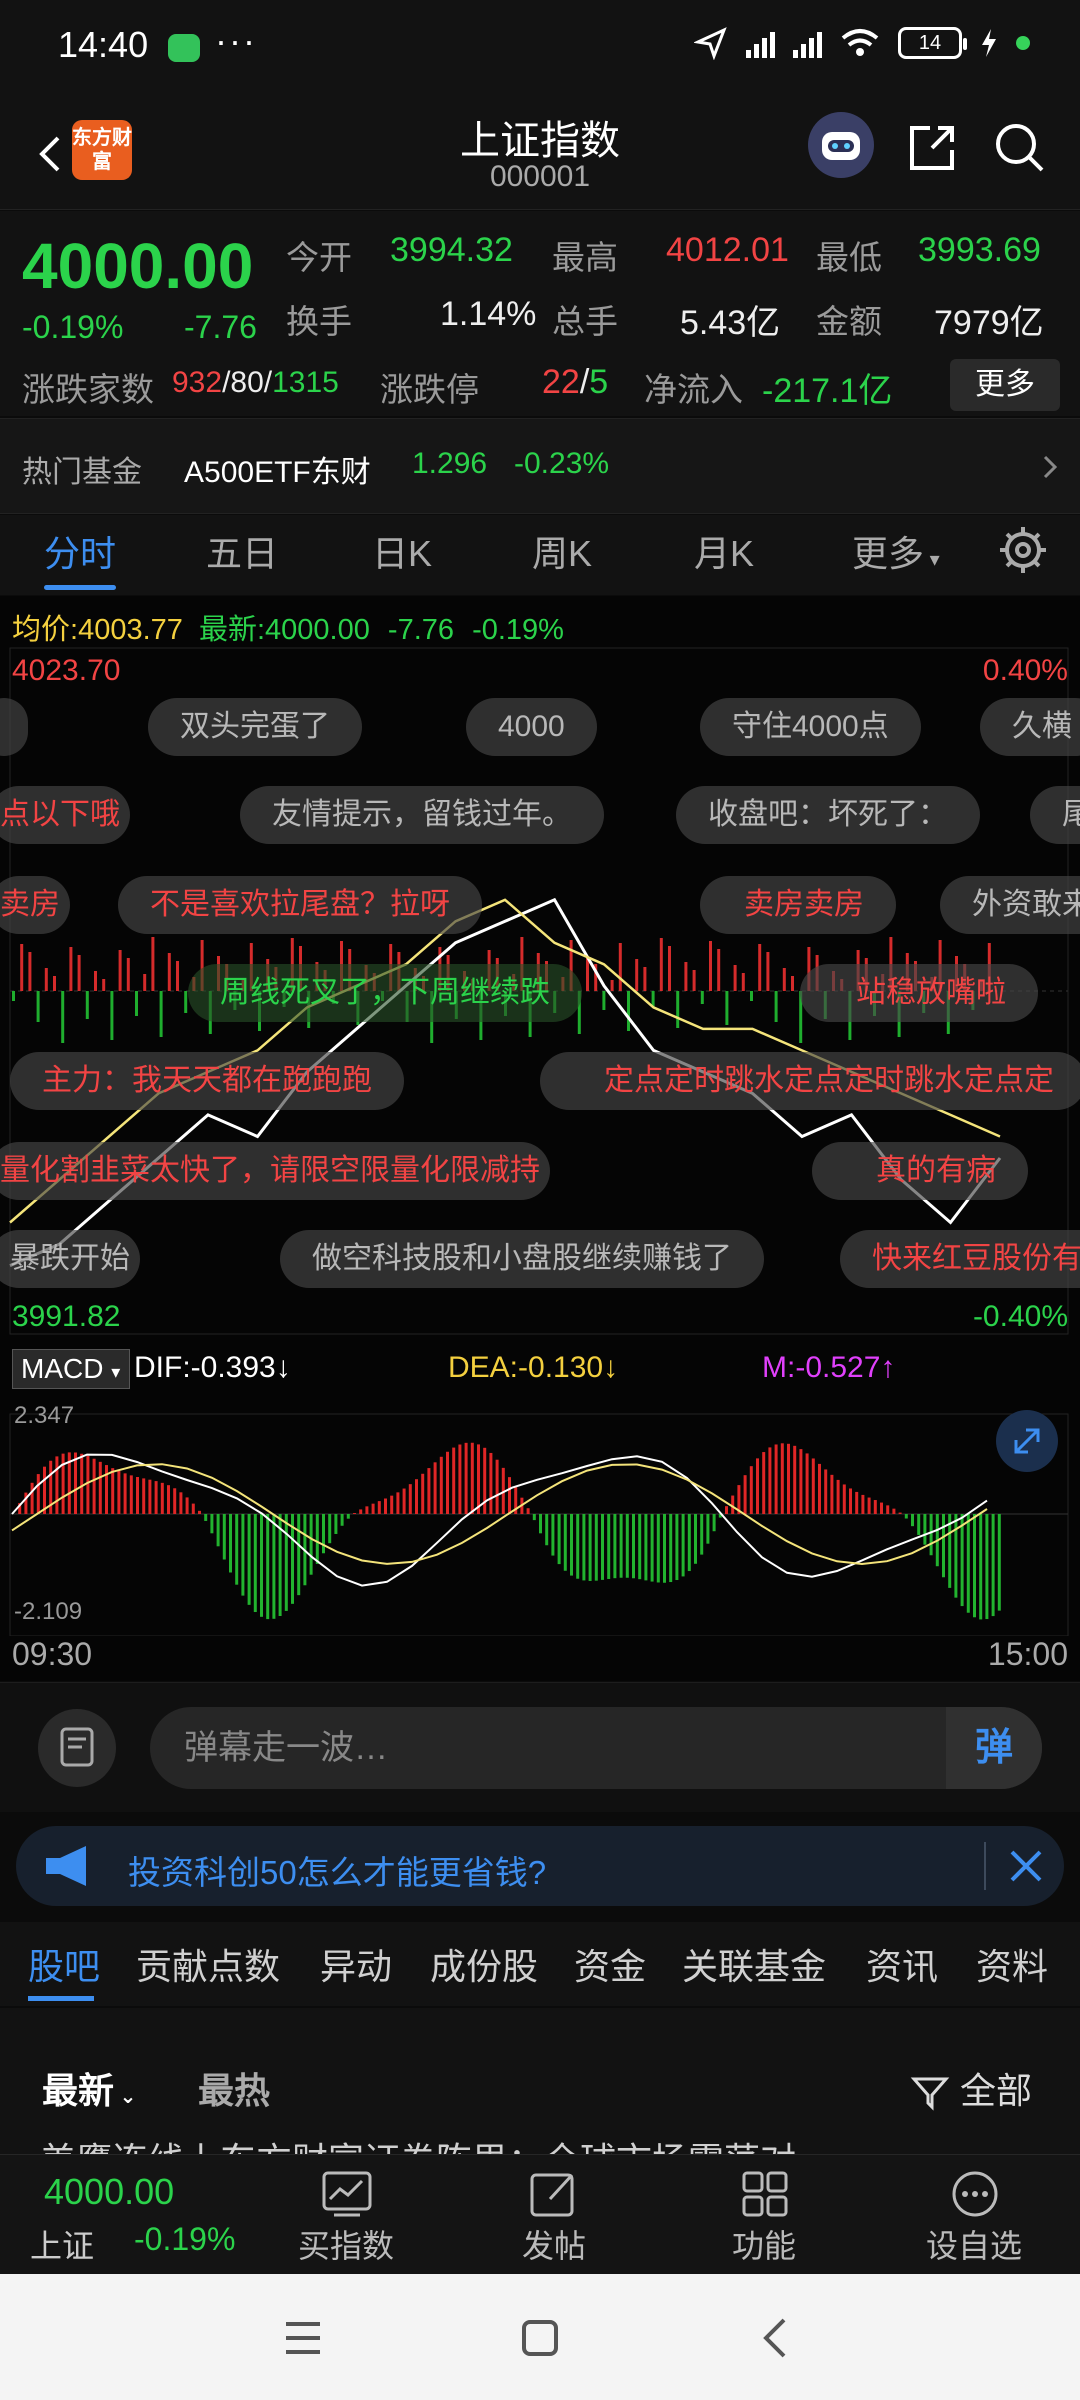 Image resolution: width=1080 pixels, height=2400 pixels. Describe the element at coordinates (1005, 385) in the screenshot. I see `more-quote-button: 更多` at that location.